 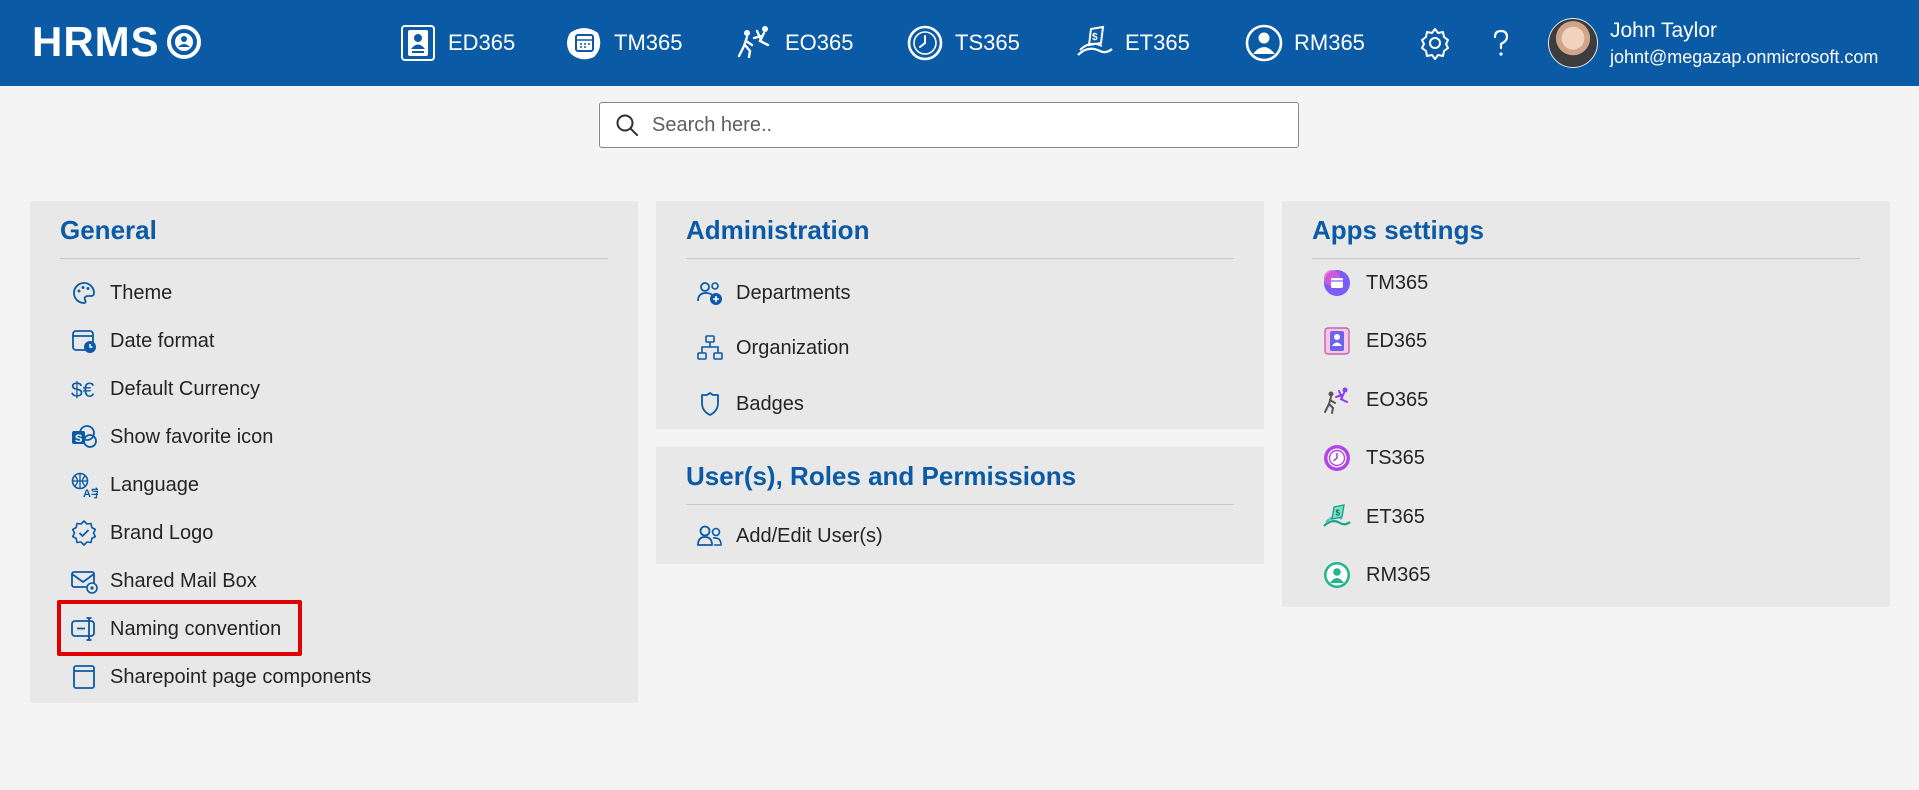 I want to click on nav-app-ed365: ED365, so click(x=456, y=43).